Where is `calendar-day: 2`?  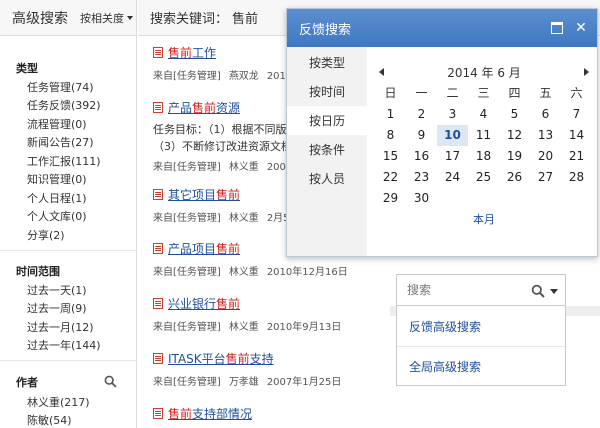
calendar-day: 2 is located at coordinates (421, 114).